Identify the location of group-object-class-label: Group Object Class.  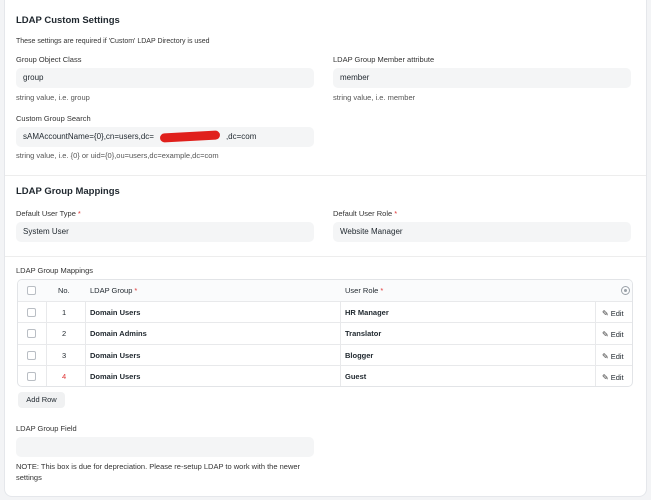
(49, 59).